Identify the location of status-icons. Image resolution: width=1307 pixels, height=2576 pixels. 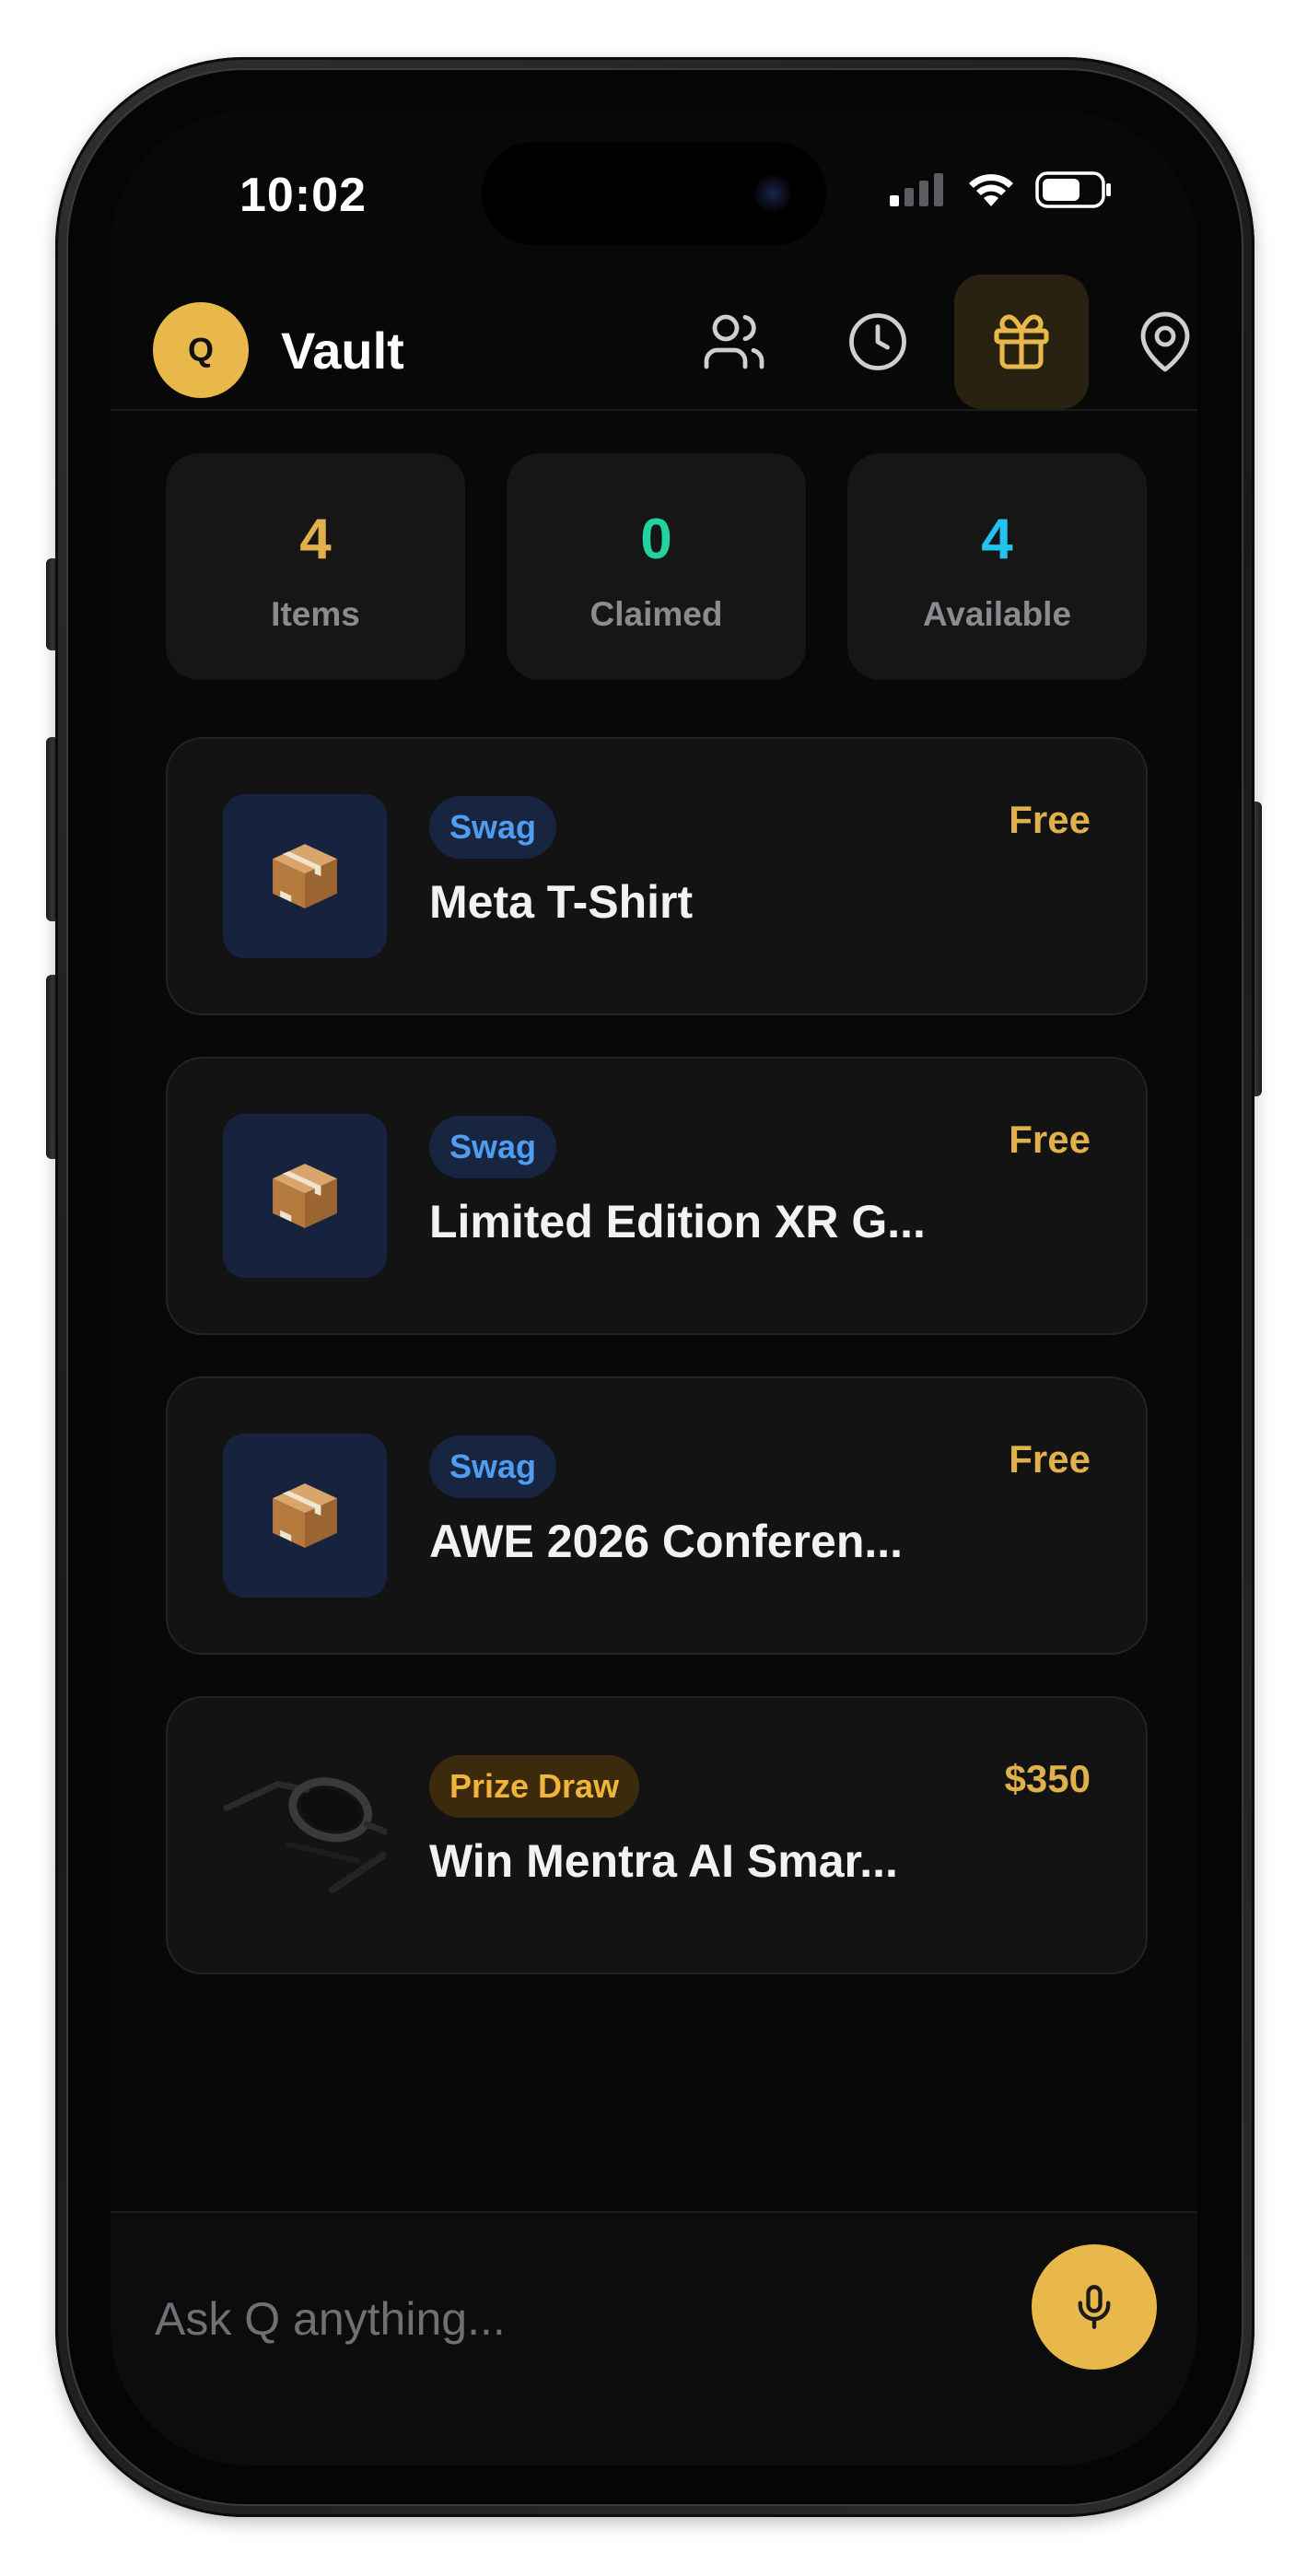
(1002, 189).